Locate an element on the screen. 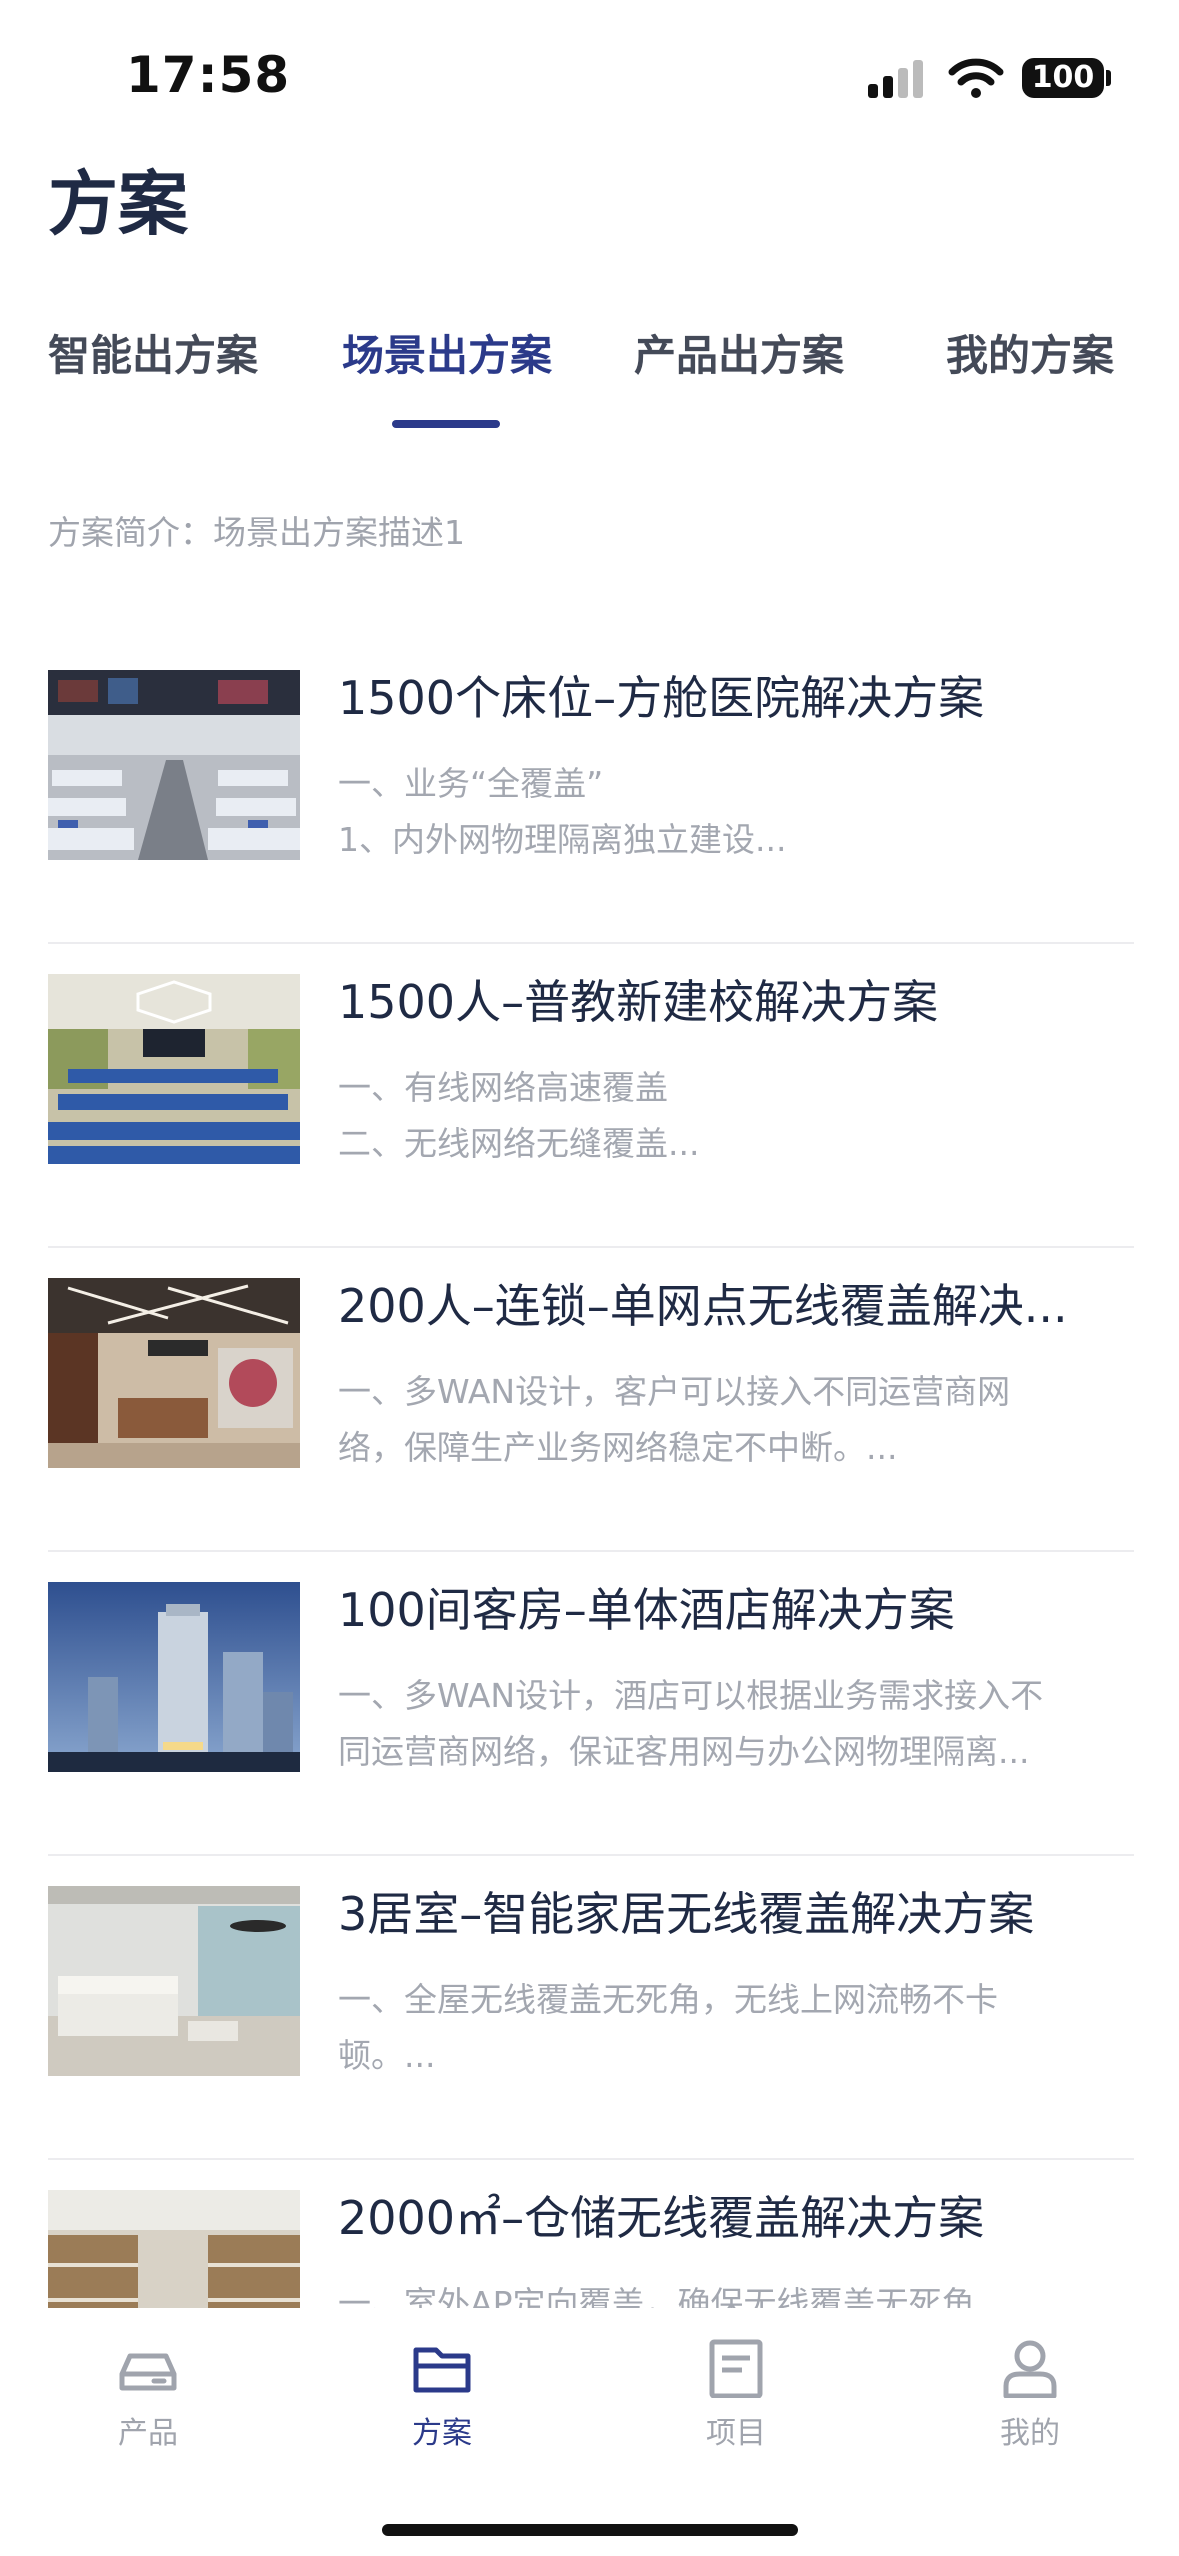  battery-icon: 100 is located at coordinates (1063, 78).